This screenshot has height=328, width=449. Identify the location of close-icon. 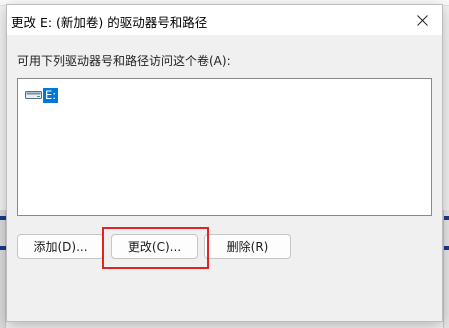
(422, 20).